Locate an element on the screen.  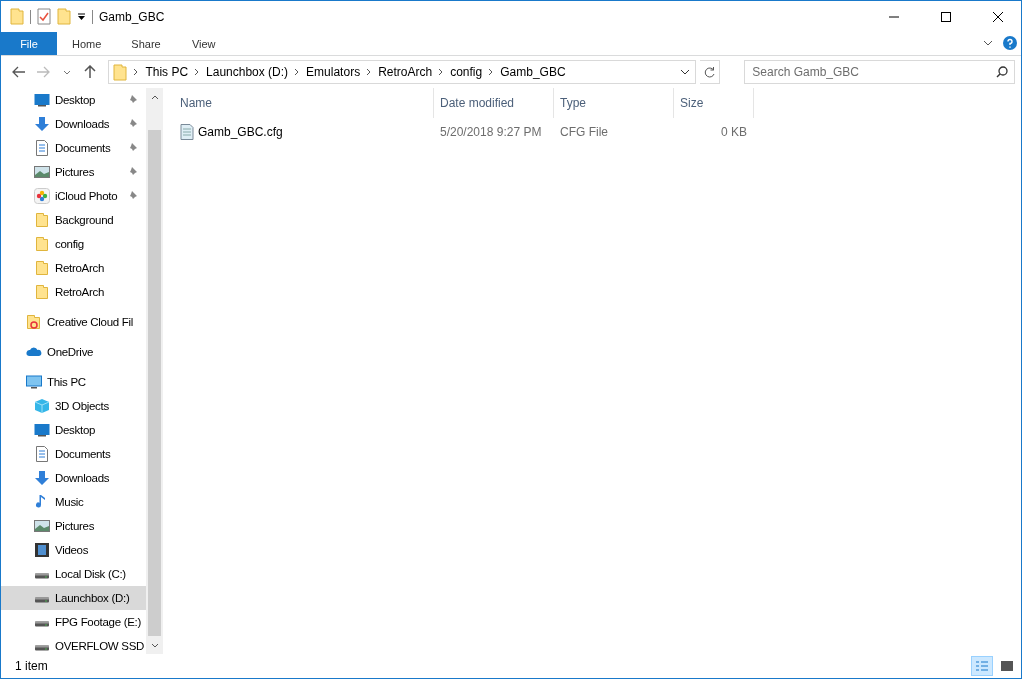
sidebar-item: Background is located at coordinates (73, 220).